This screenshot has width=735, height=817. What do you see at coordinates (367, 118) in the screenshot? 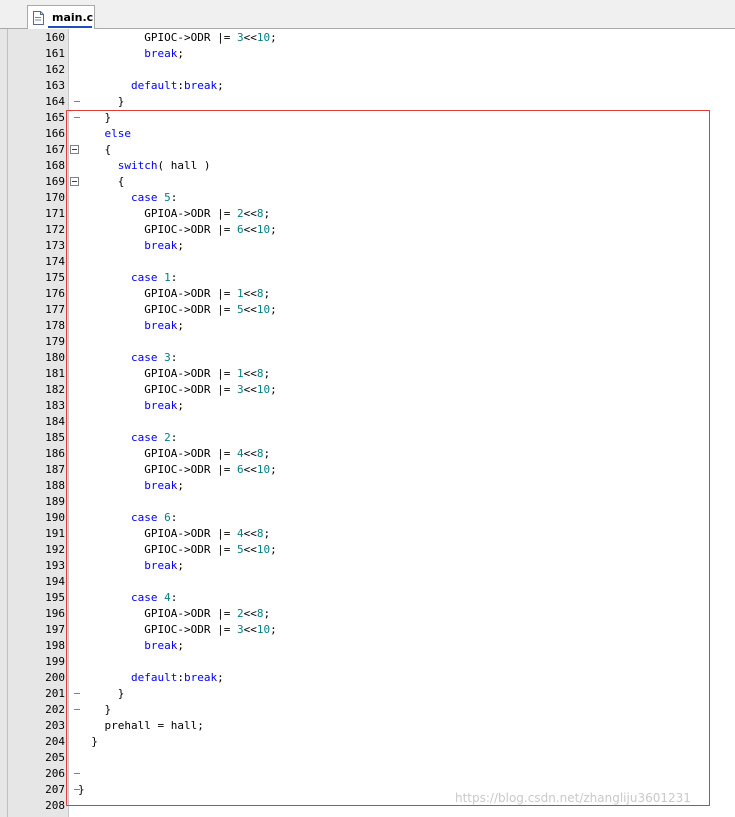
I see `code-line: 165 }` at bounding box center [367, 118].